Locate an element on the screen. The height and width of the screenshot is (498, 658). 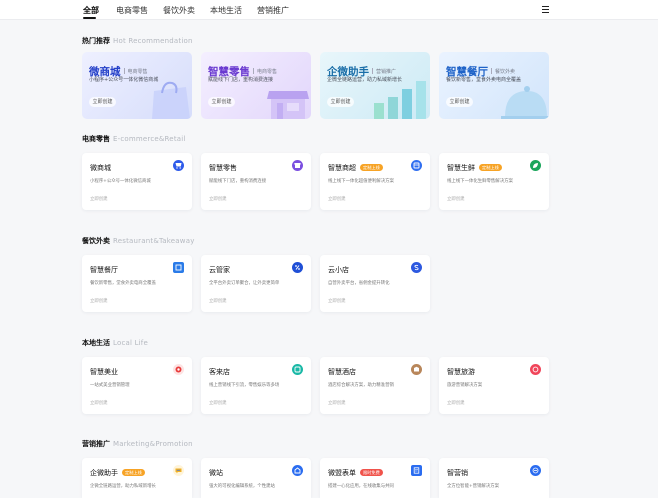
section-title-restaurant: 餐饮外卖 Restaurant&Takeaway is located at coordinates (138, 241).